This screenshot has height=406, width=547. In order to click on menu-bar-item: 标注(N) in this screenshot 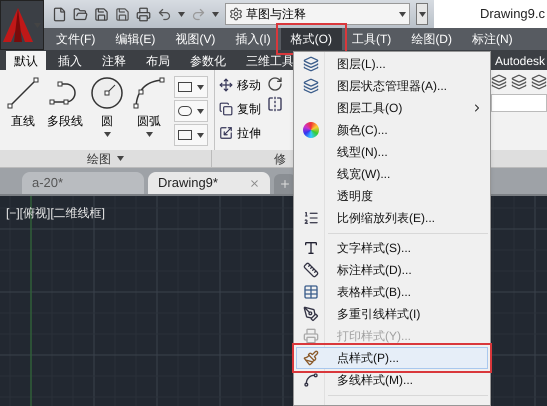, I will do `click(492, 39)`.